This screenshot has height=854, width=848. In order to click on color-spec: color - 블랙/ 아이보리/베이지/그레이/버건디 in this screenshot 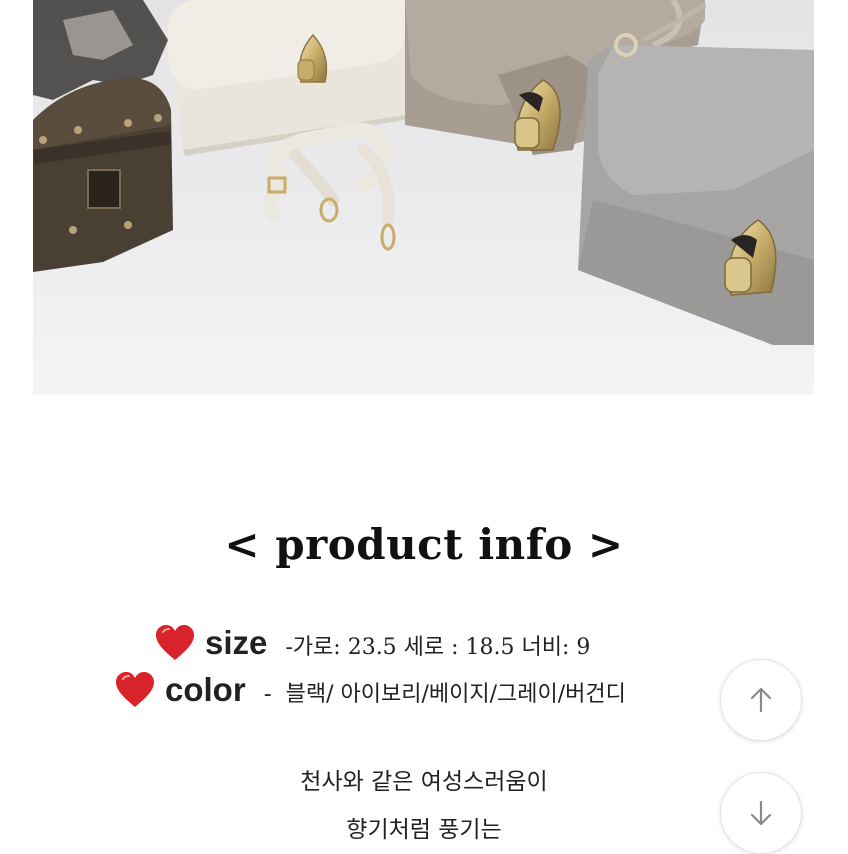, I will do `click(417, 690)`.